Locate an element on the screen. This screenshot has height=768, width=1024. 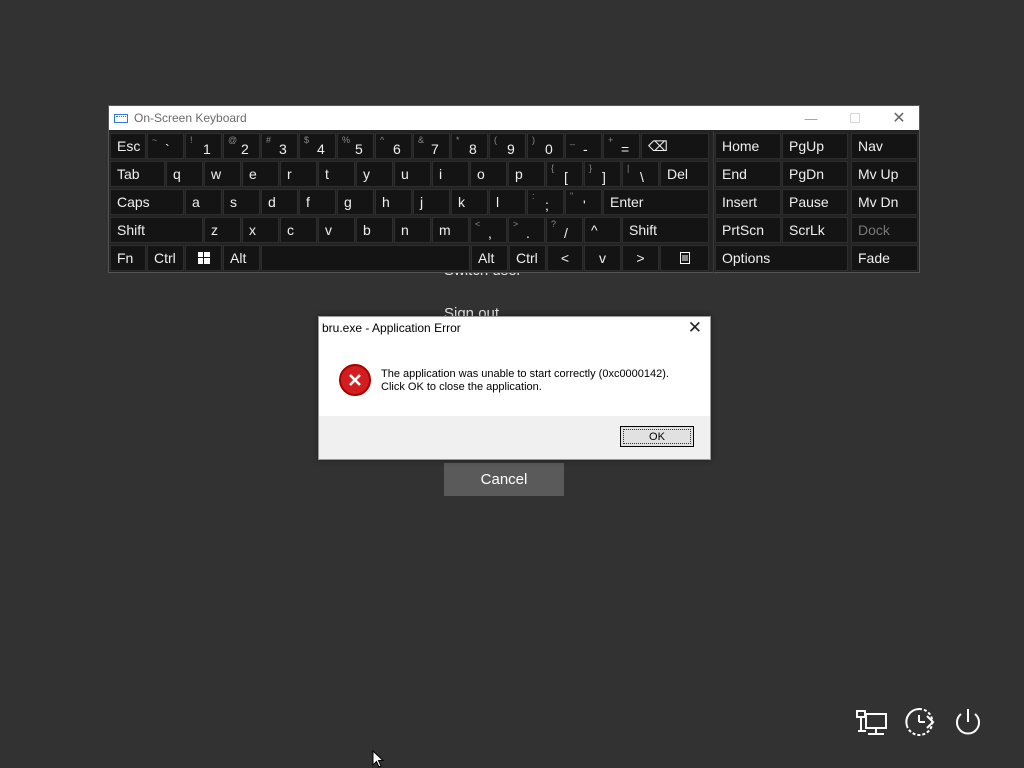
key-options: Options is located at coordinates (781, 258).